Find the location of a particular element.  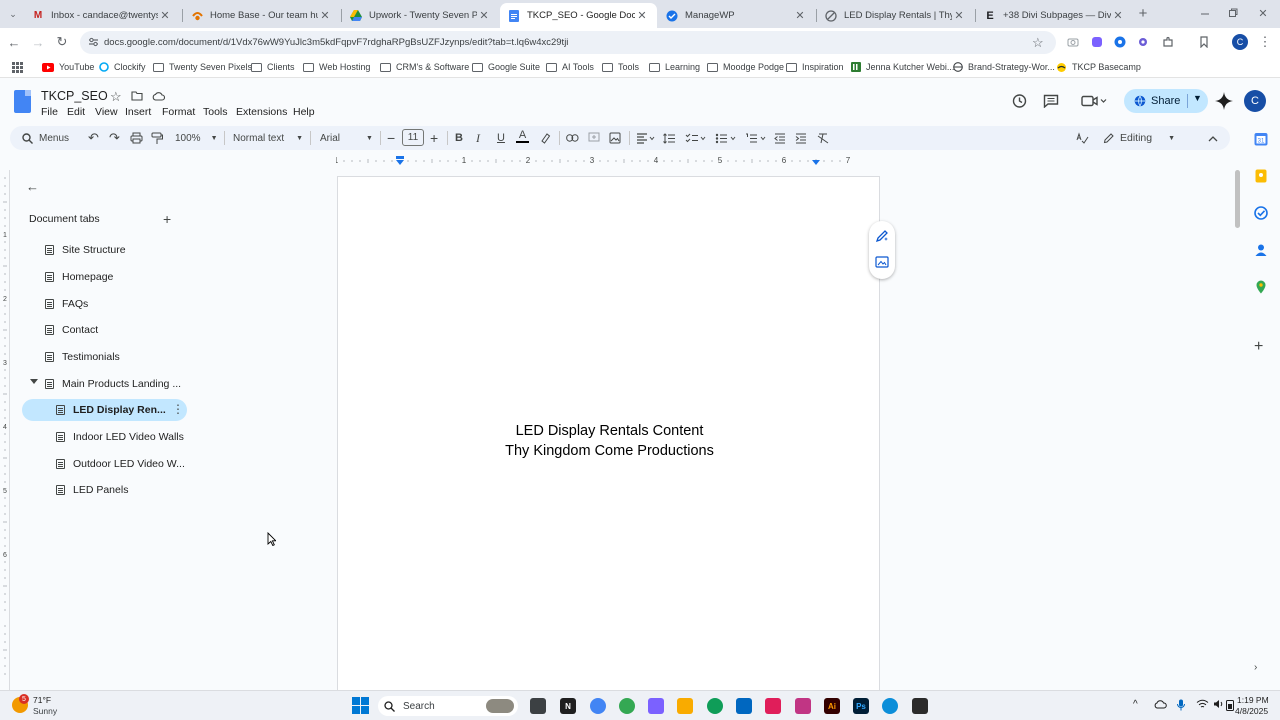

doc-tab-indoor-led-video-walls: Indoor LED Video Walls is located at coordinates (121, 437).